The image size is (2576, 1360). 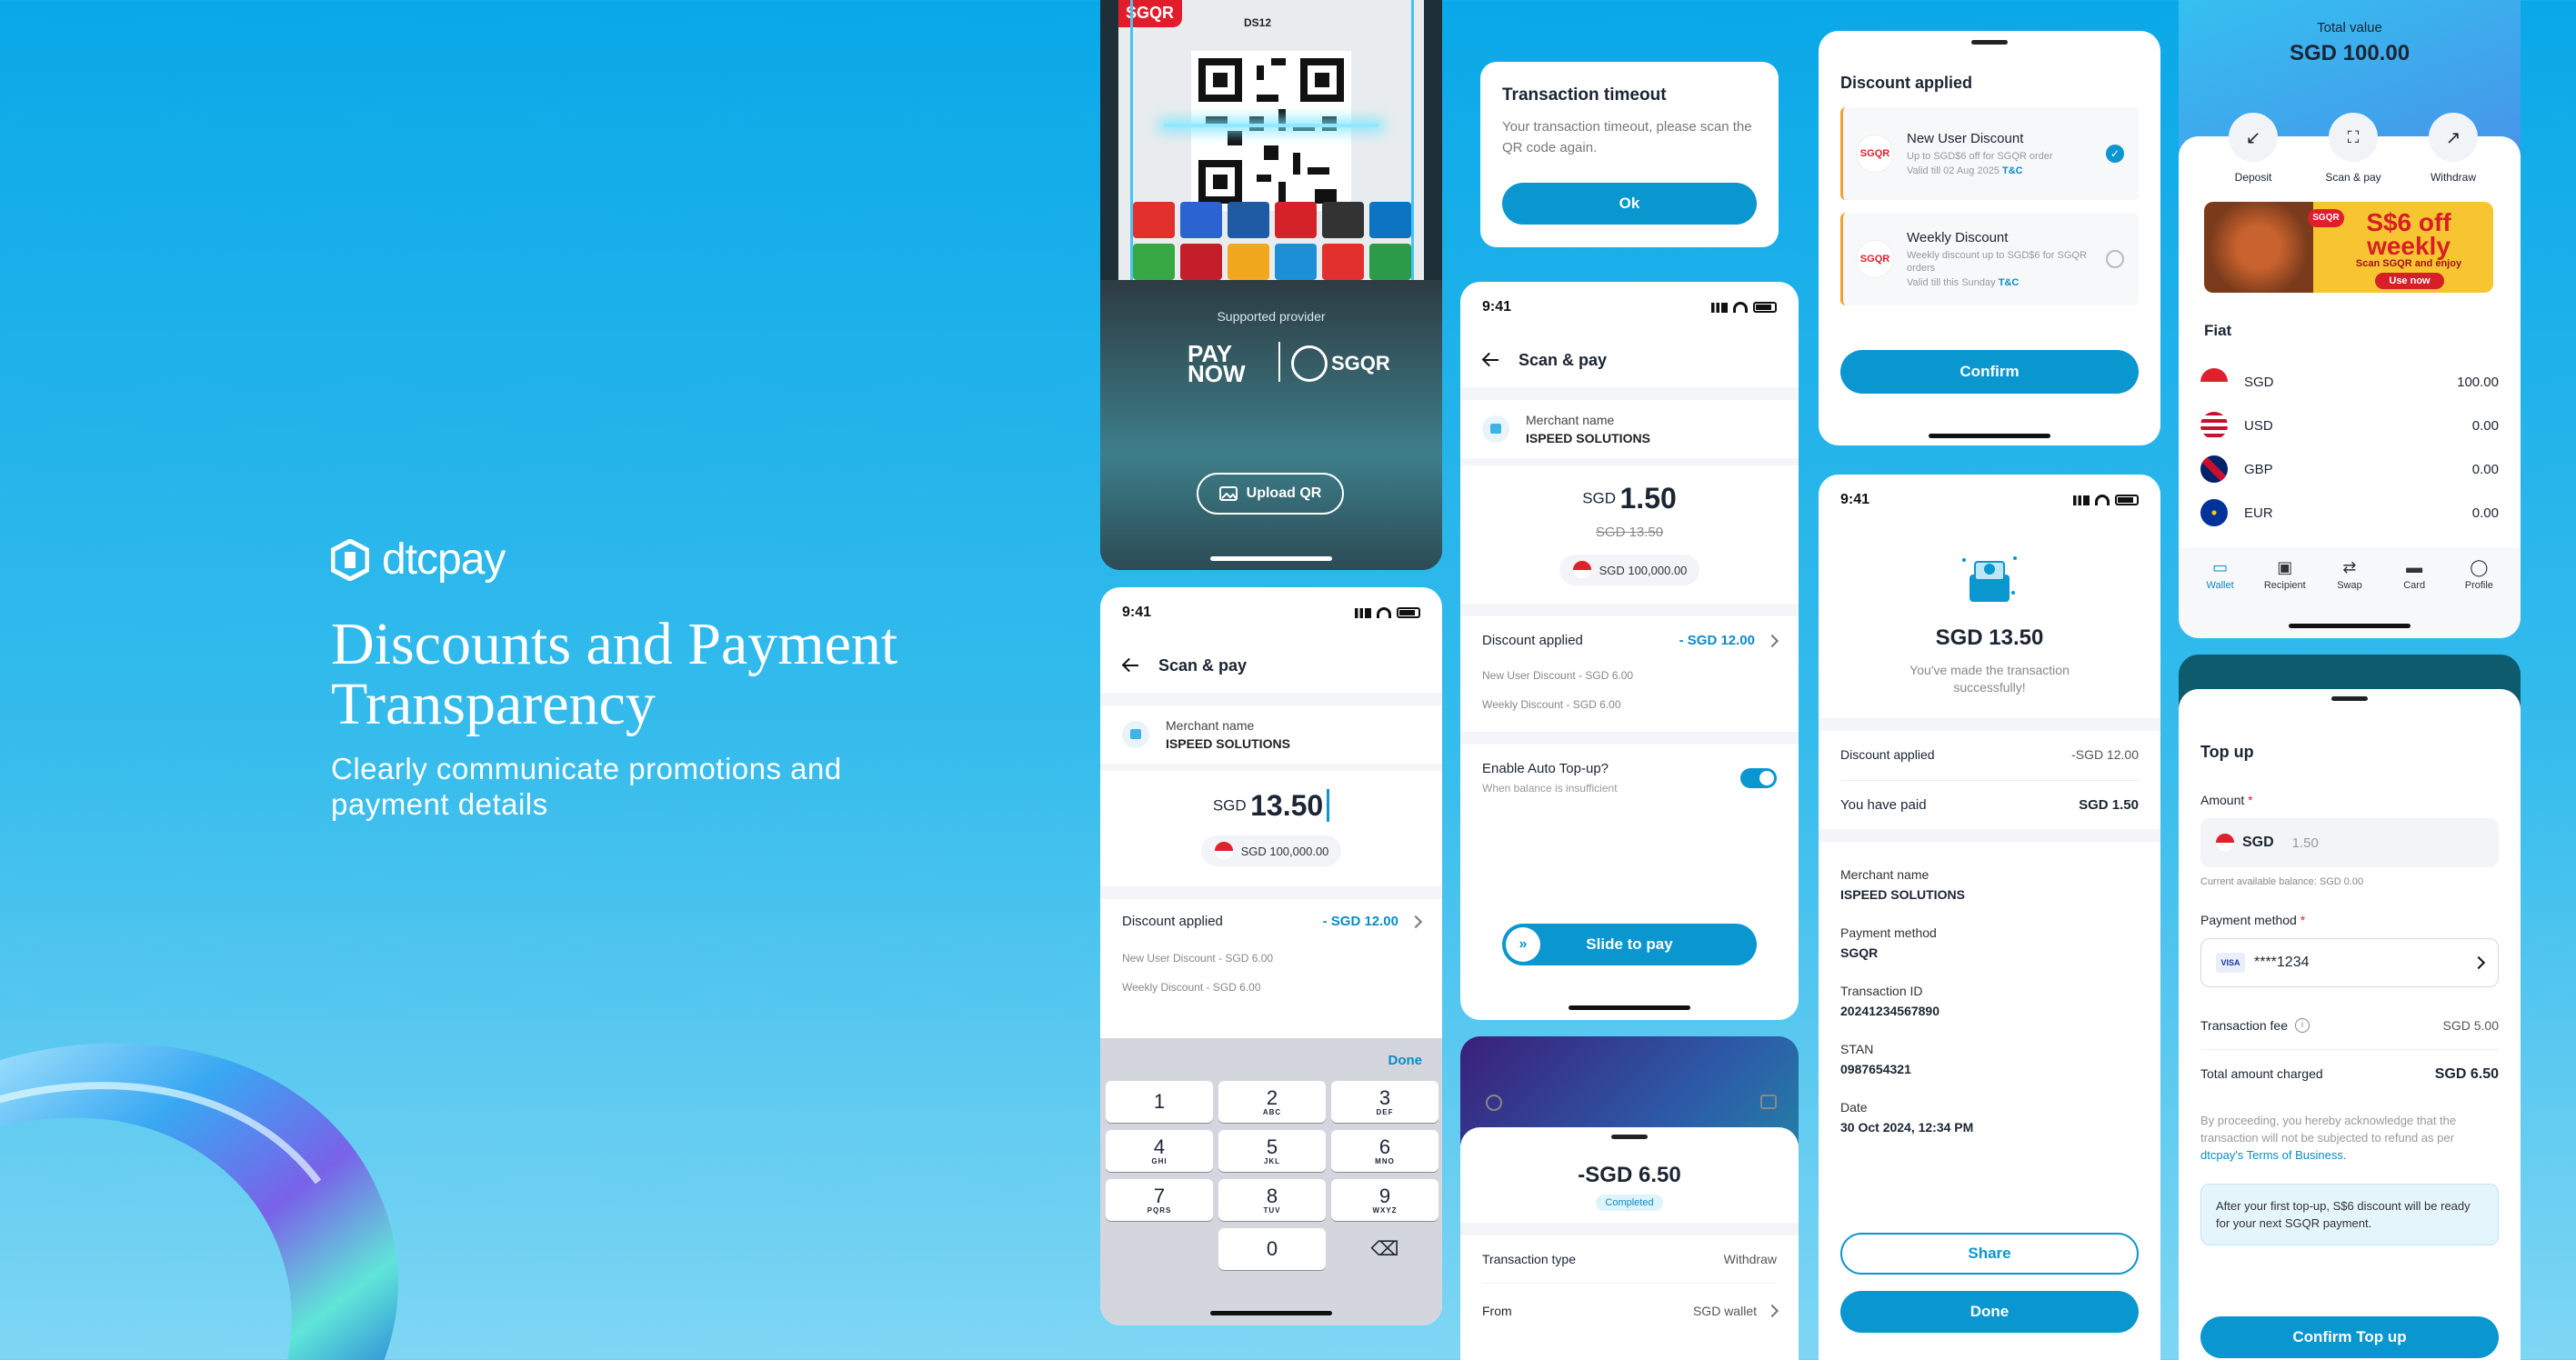 What do you see at coordinates (2349, 382) in the screenshot?
I see `currency-row: SGD 100.00` at bounding box center [2349, 382].